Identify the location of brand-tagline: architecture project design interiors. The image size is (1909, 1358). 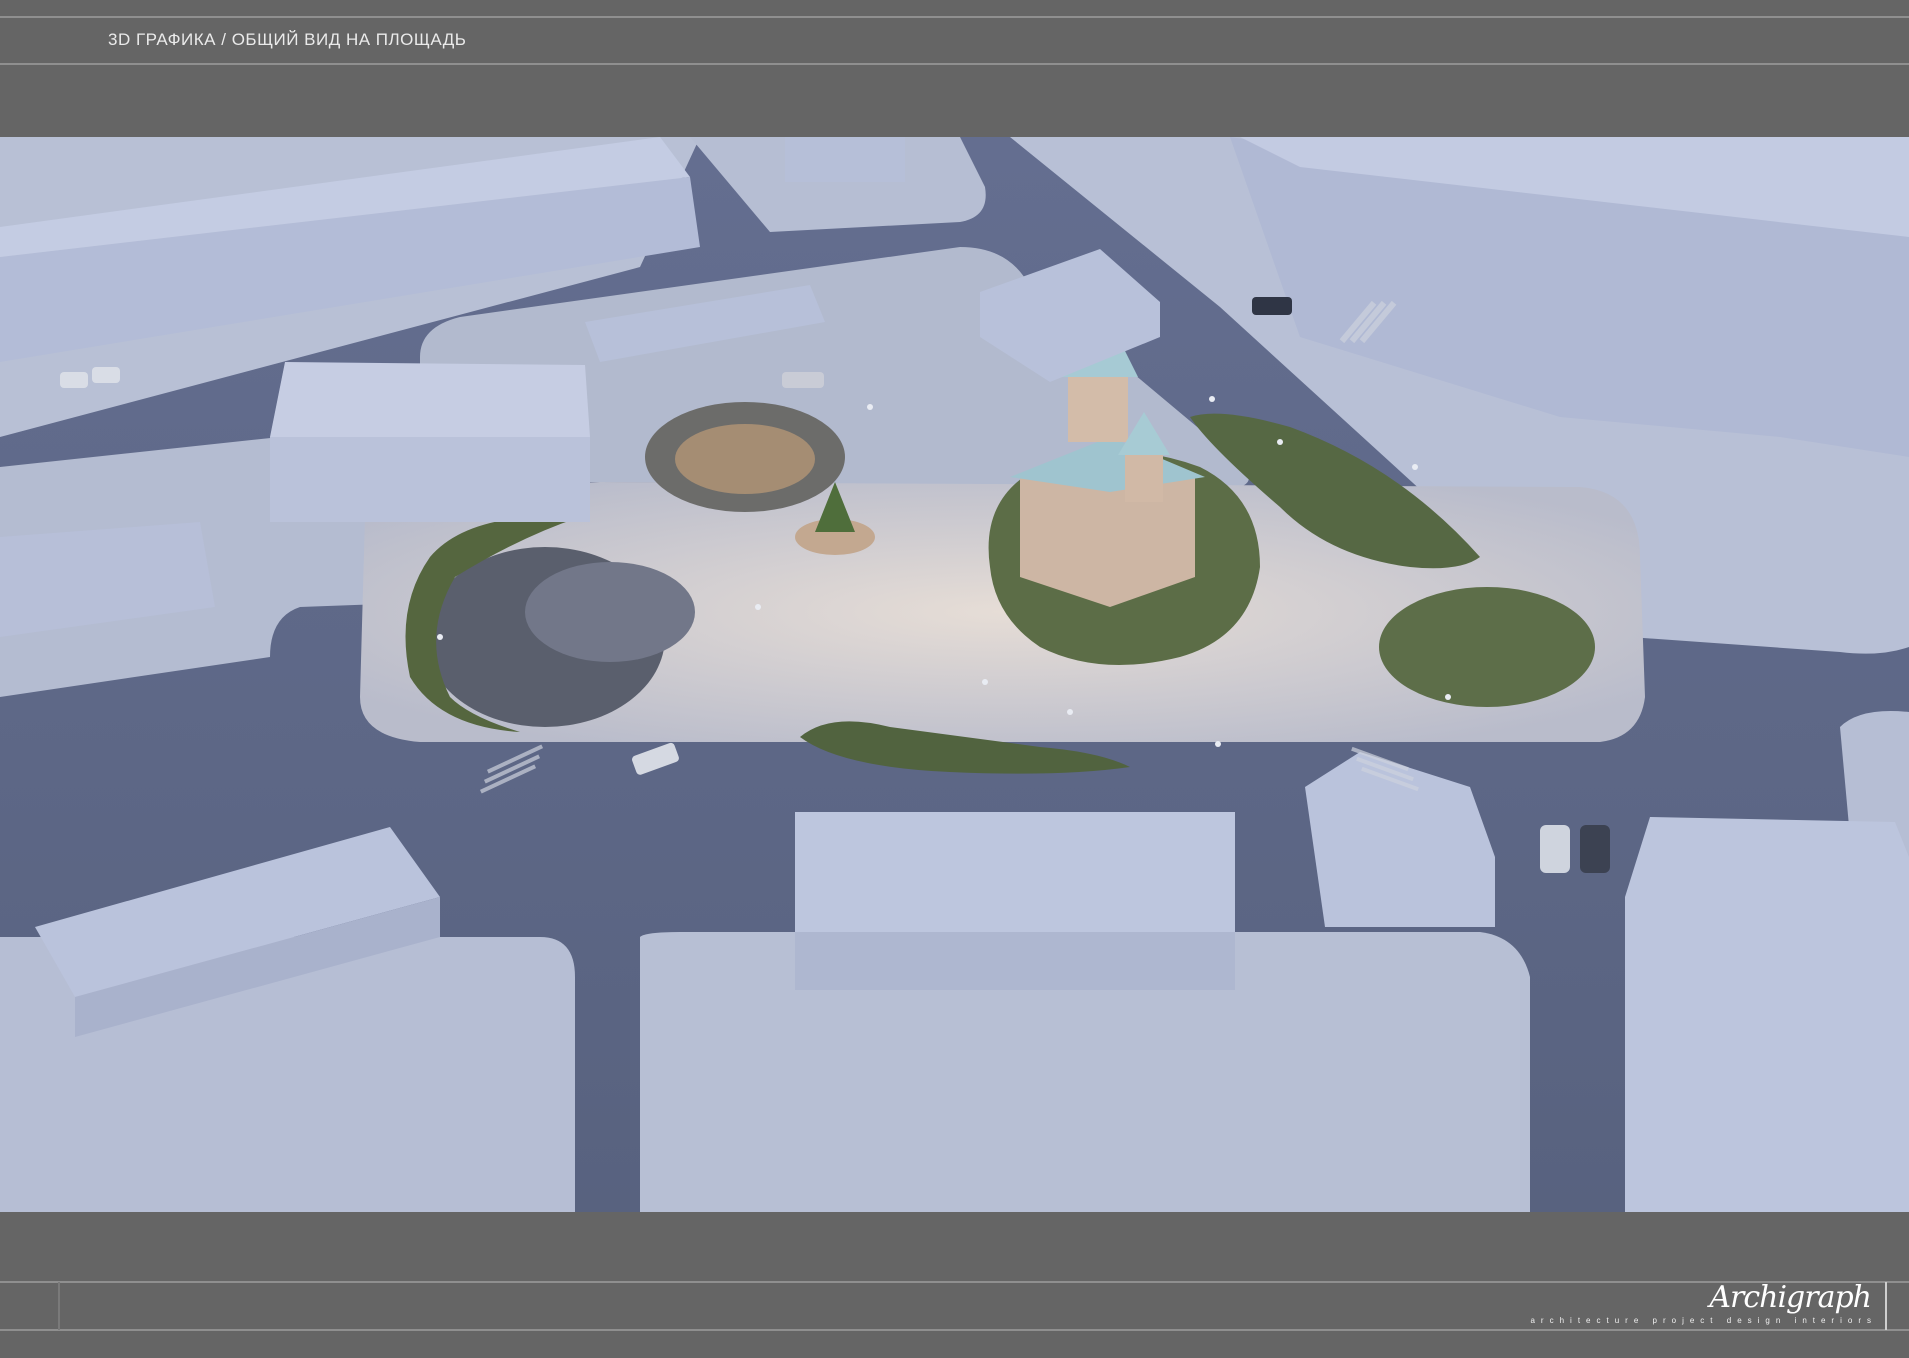
(1703, 1320).